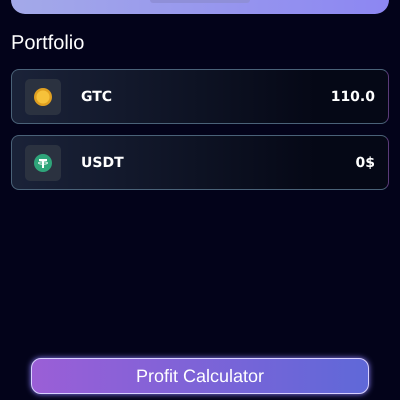 The width and height of the screenshot is (400, 400). Describe the element at coordinates (103, 162) in the screenshot. I see `asset-symbol: USDT` at that location.